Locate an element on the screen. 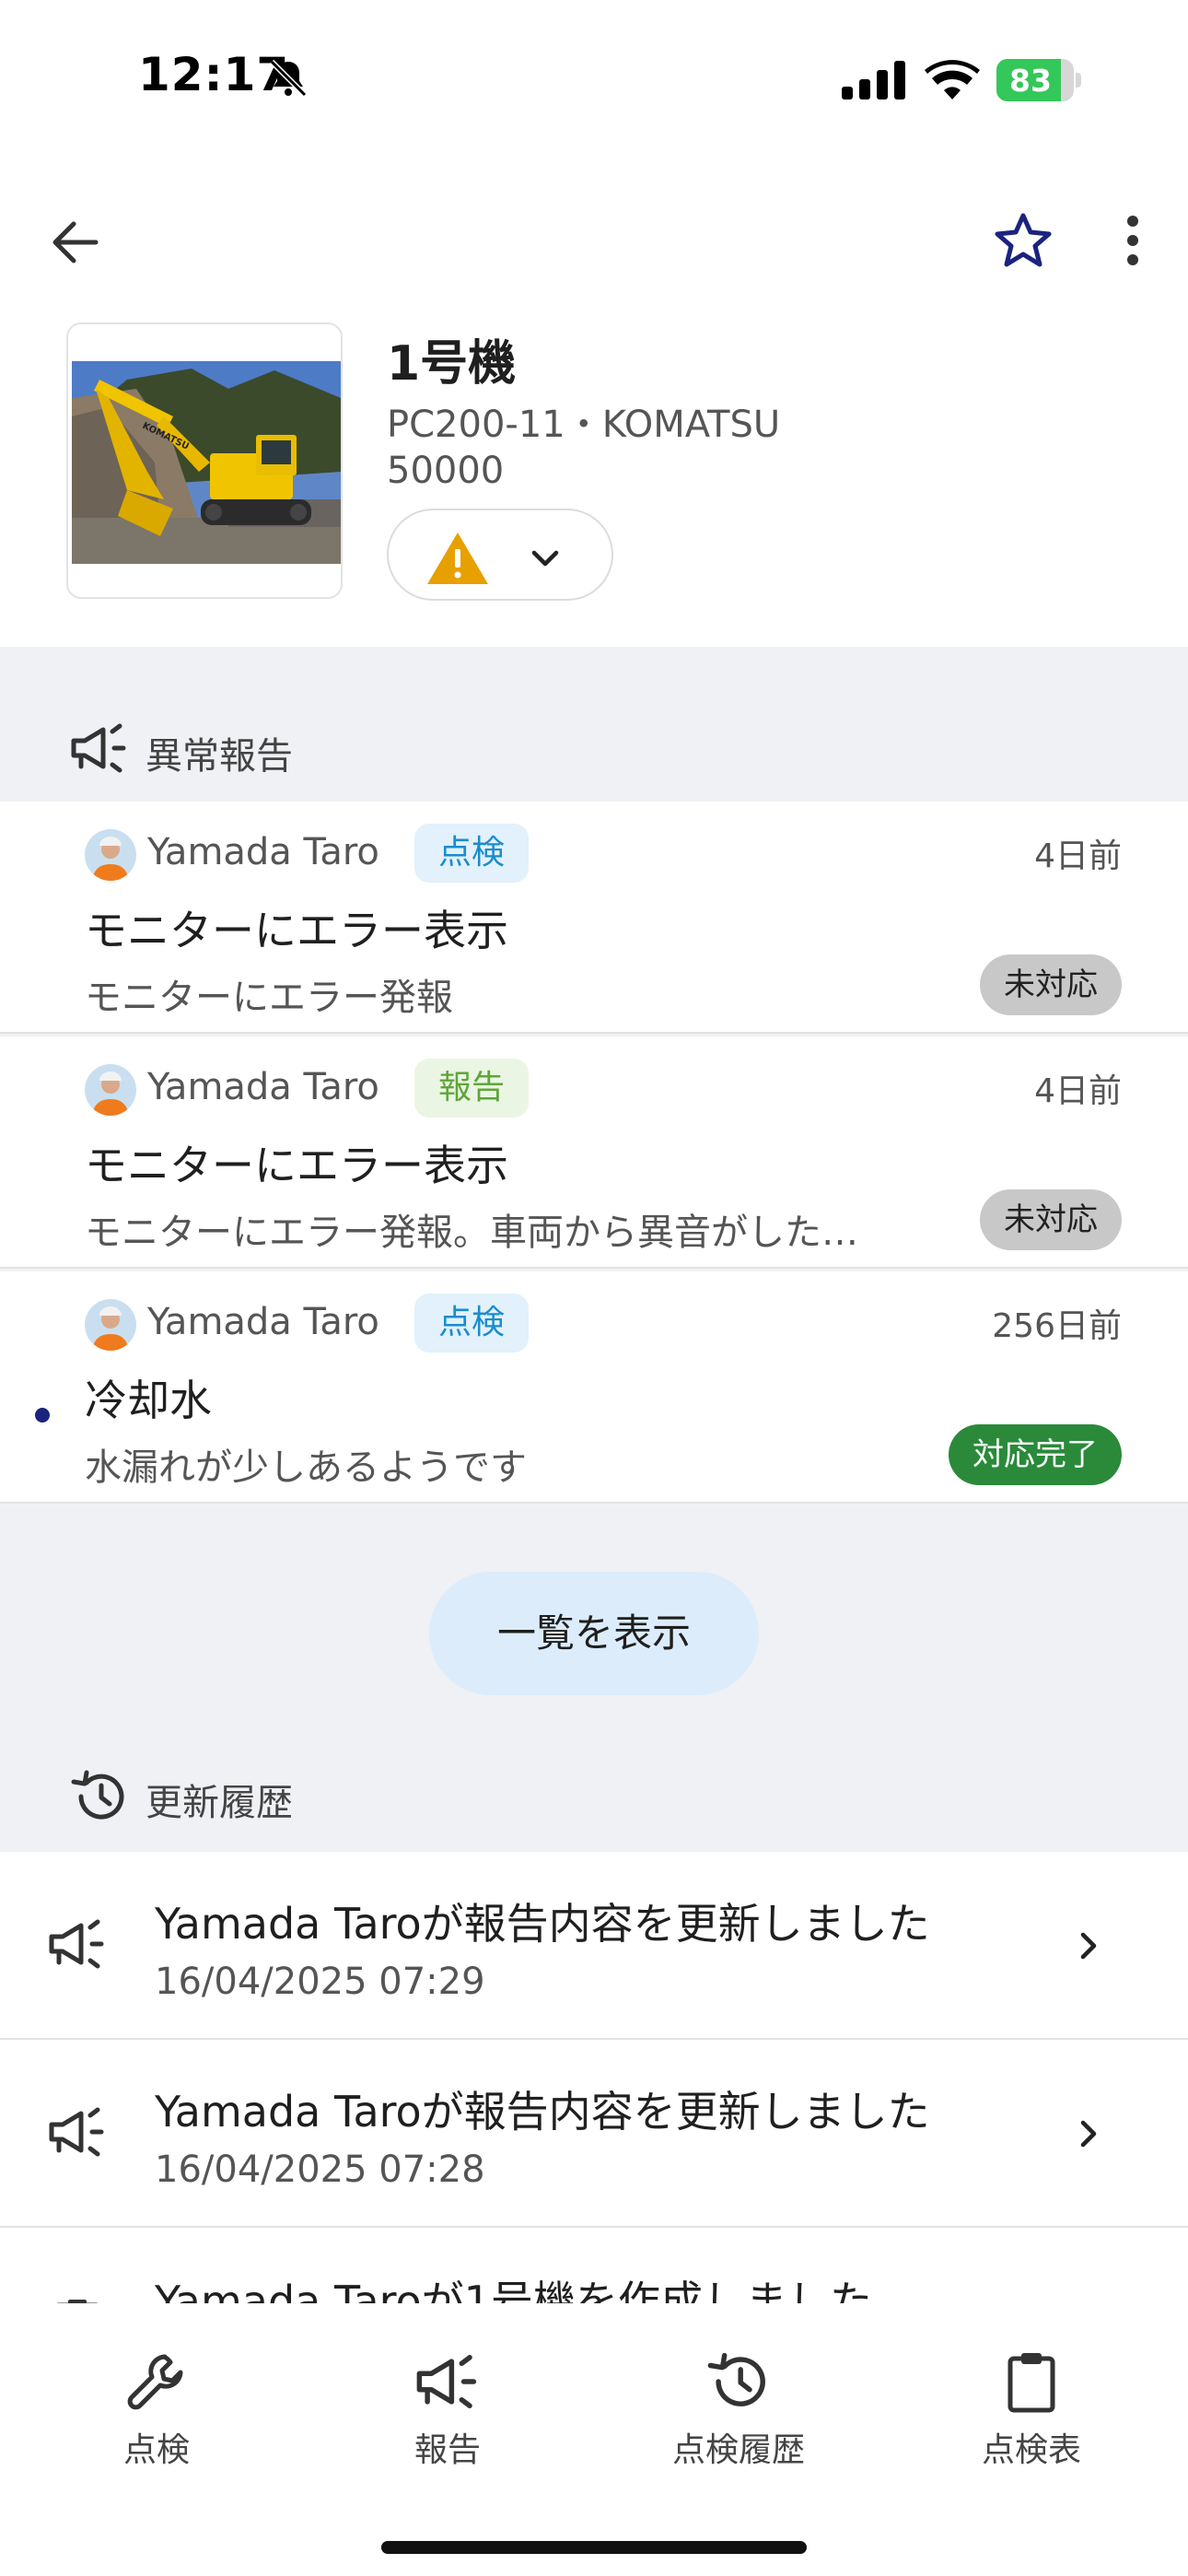 The width and height of the screenshot is (1188, 2576). history-item: Yamada Taroが報告内容を更新しました 16/04/2025 07:29 is located at coordinates (594, 1946).